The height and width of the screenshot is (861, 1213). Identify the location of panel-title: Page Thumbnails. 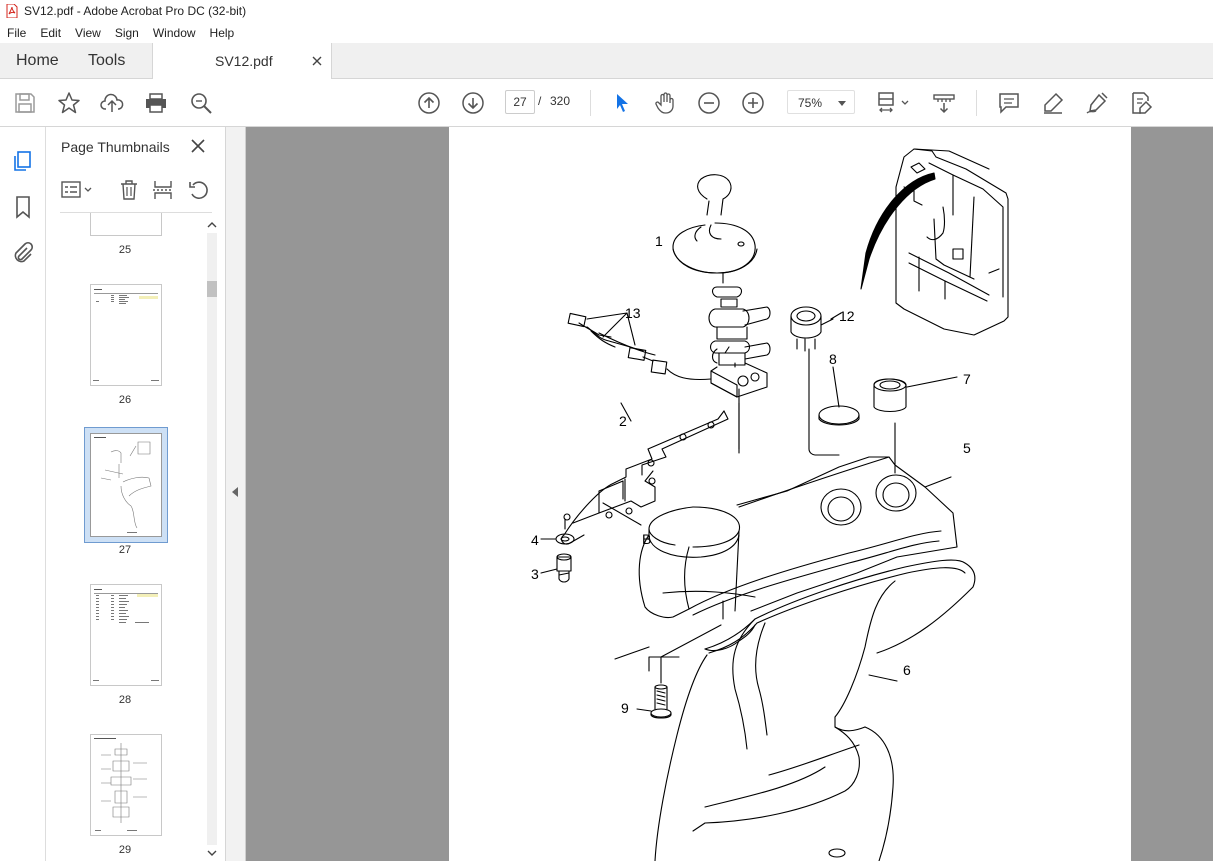
(115, 147).